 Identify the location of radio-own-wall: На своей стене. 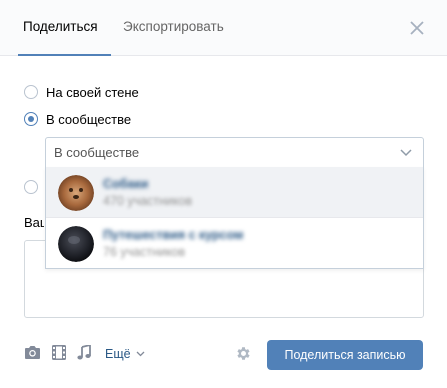
(81, 92).